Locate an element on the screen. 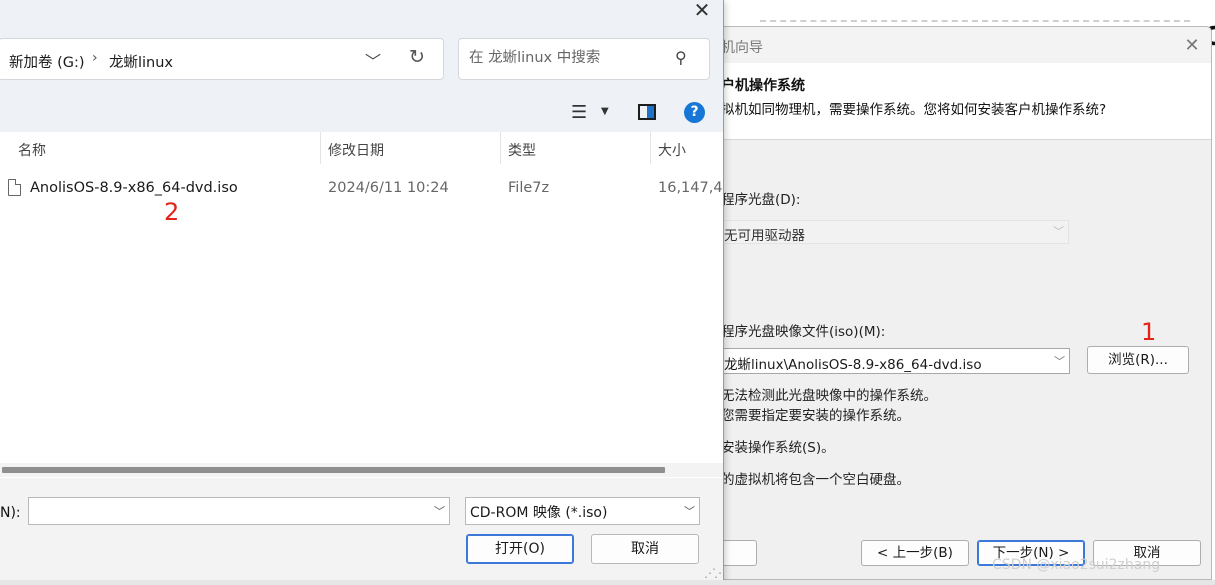  taskbar-edge is located at coordinates (607, 582).